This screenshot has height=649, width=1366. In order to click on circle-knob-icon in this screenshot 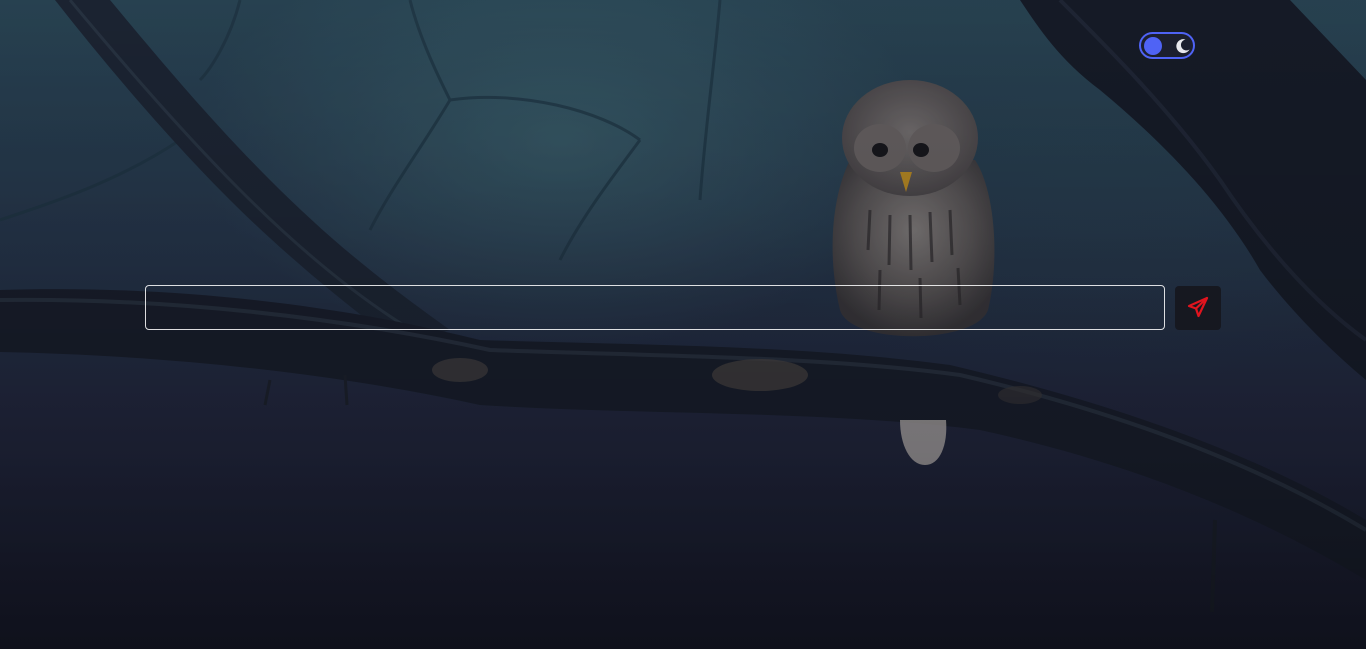, I will do `click(1153, 46)`.